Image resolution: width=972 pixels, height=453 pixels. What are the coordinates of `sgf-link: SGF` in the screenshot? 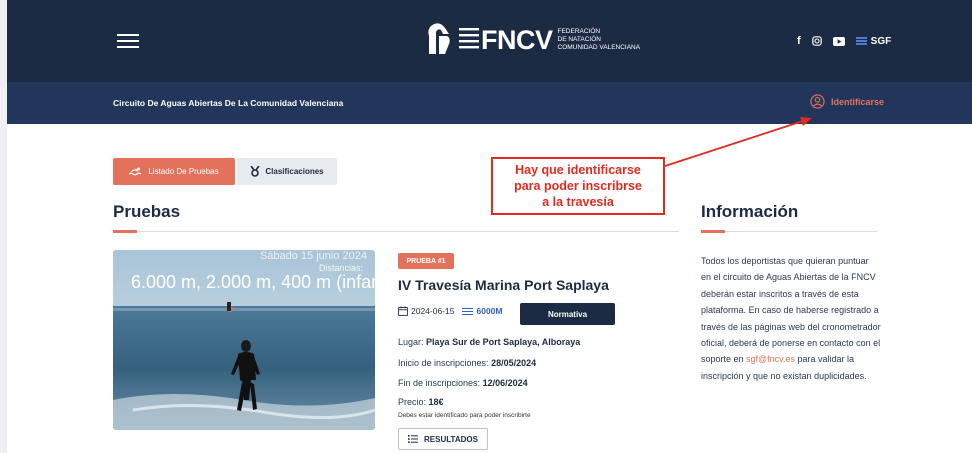 It's located at (873, 41).